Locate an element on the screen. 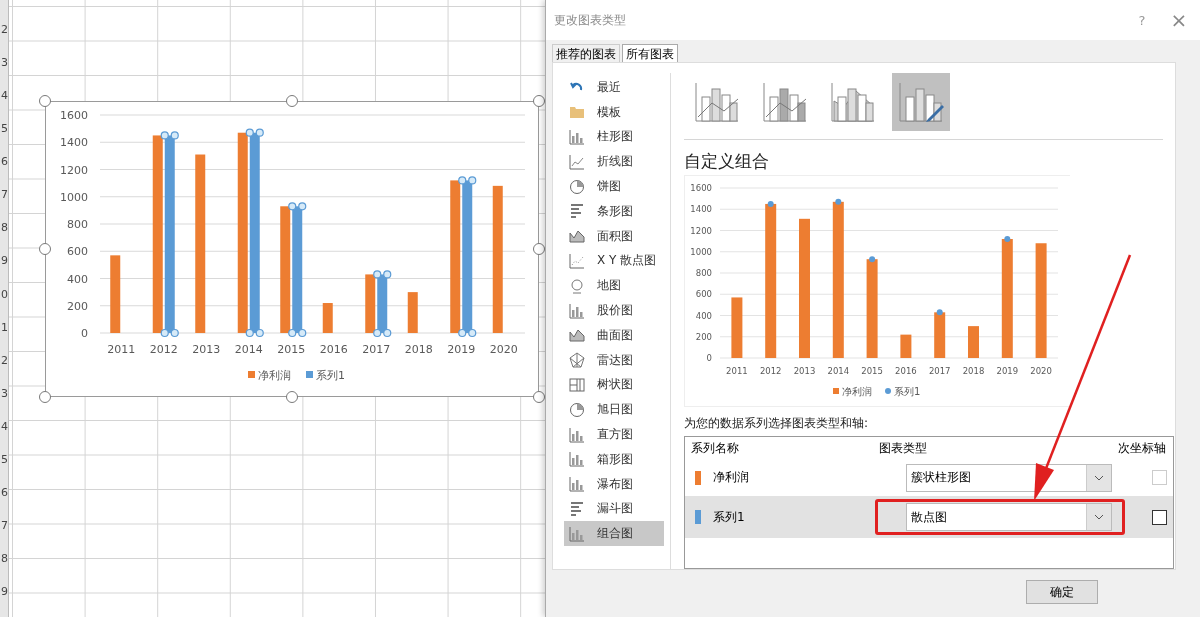 The width and height of the screenshot is (1200, 617). chart-type-item: 旭日图 is located at coordinates (614, 410).